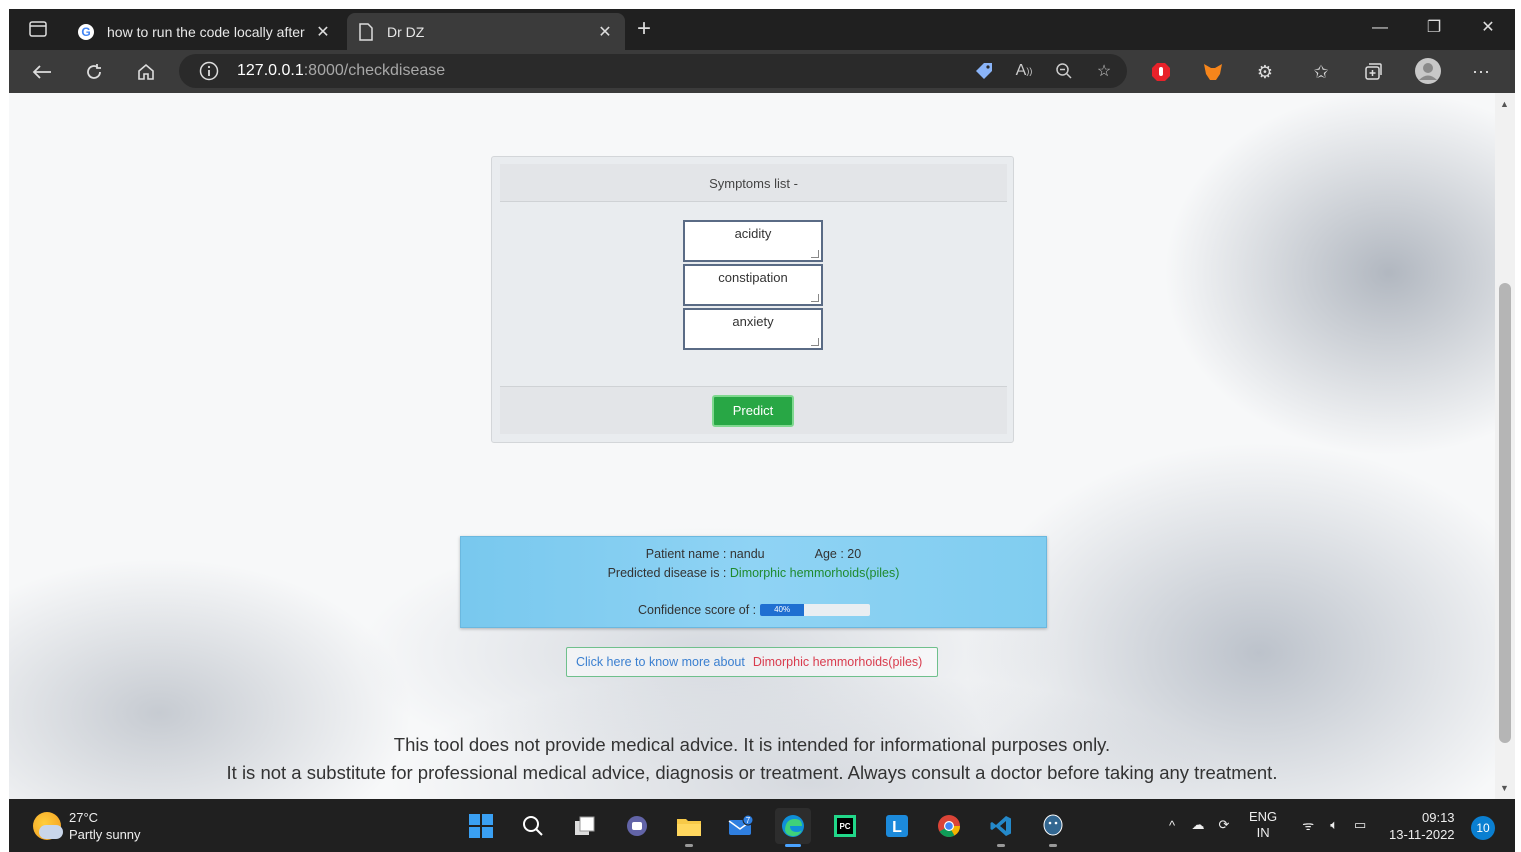 The height and width of the screenshot is (852, 1521). Describe the element at coordinates (1505, 513) in the screenshot. I see `scrollbar-thumb` at that location.